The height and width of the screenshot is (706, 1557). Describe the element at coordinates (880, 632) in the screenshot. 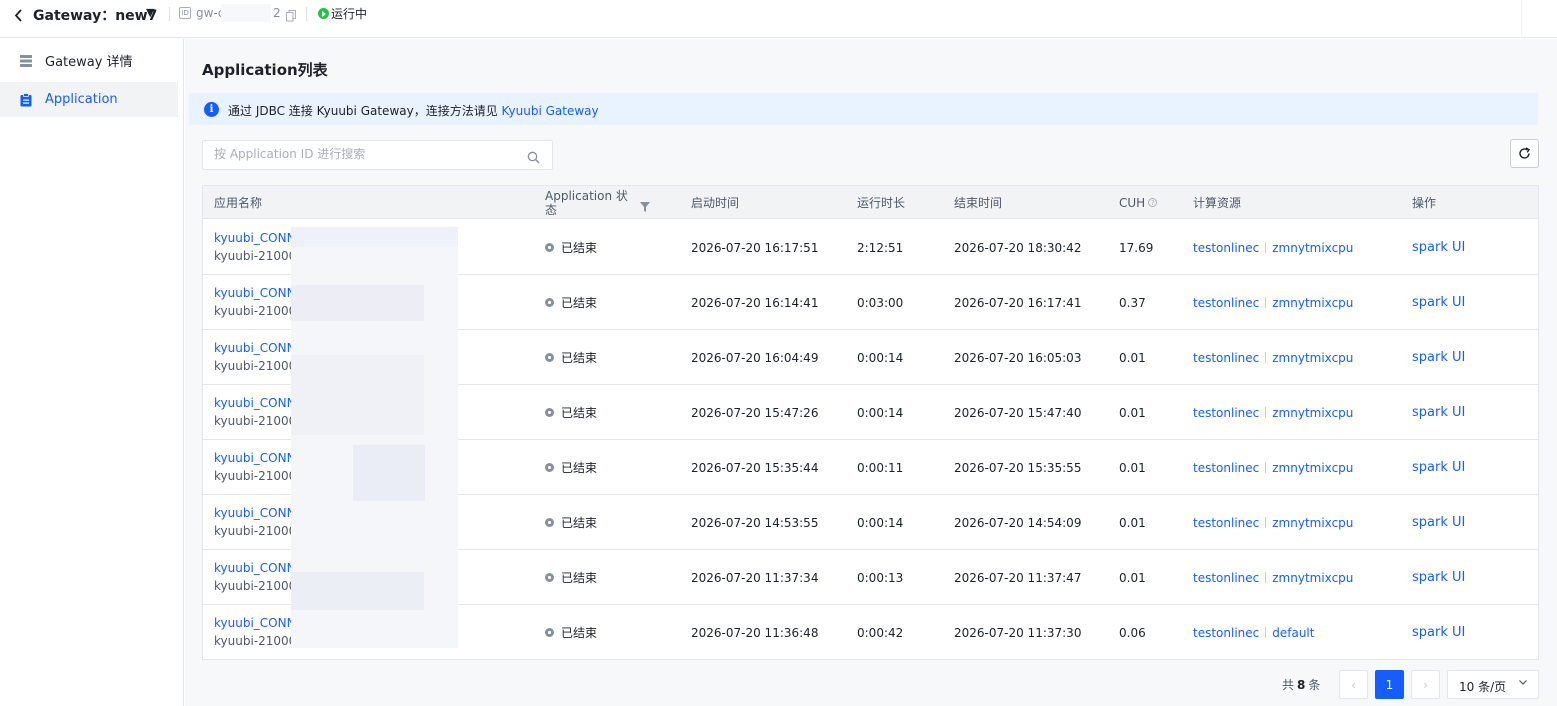

I see `duration: 0:00:42` at that location.